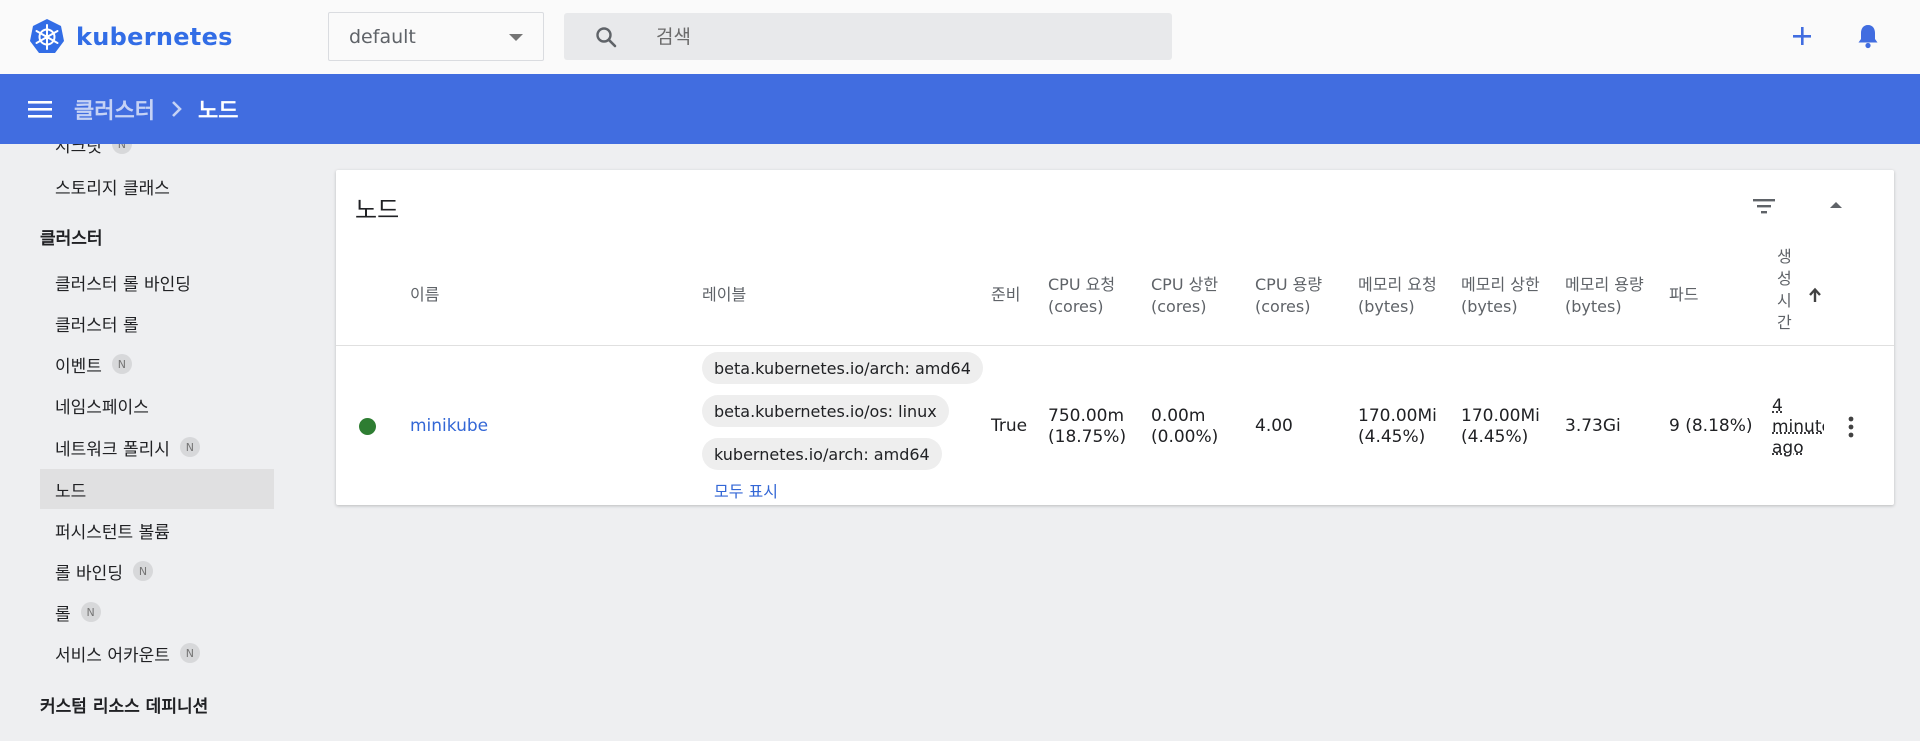 The width and height of the screenshot is (1920, 741). I want to click on sidebar-item-storage-class: 스토리지 클래스, so click(157, 186).